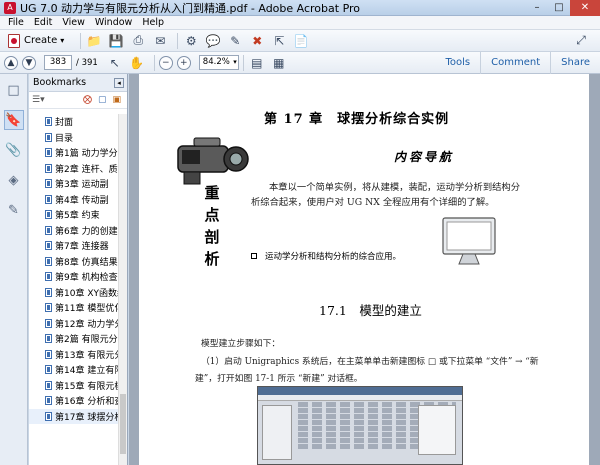 This screenshot has height=465, width=600. Describe the element at coordinates (78, 416) in the screenshot. I see `bookmark-item-selected: 第17章 球摆分析综` at that location.